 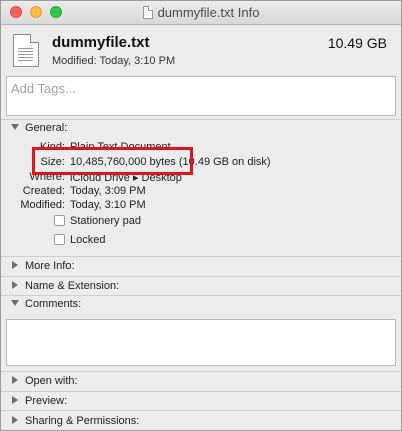 I want to click on document-icon, so click(x=147, y=12).